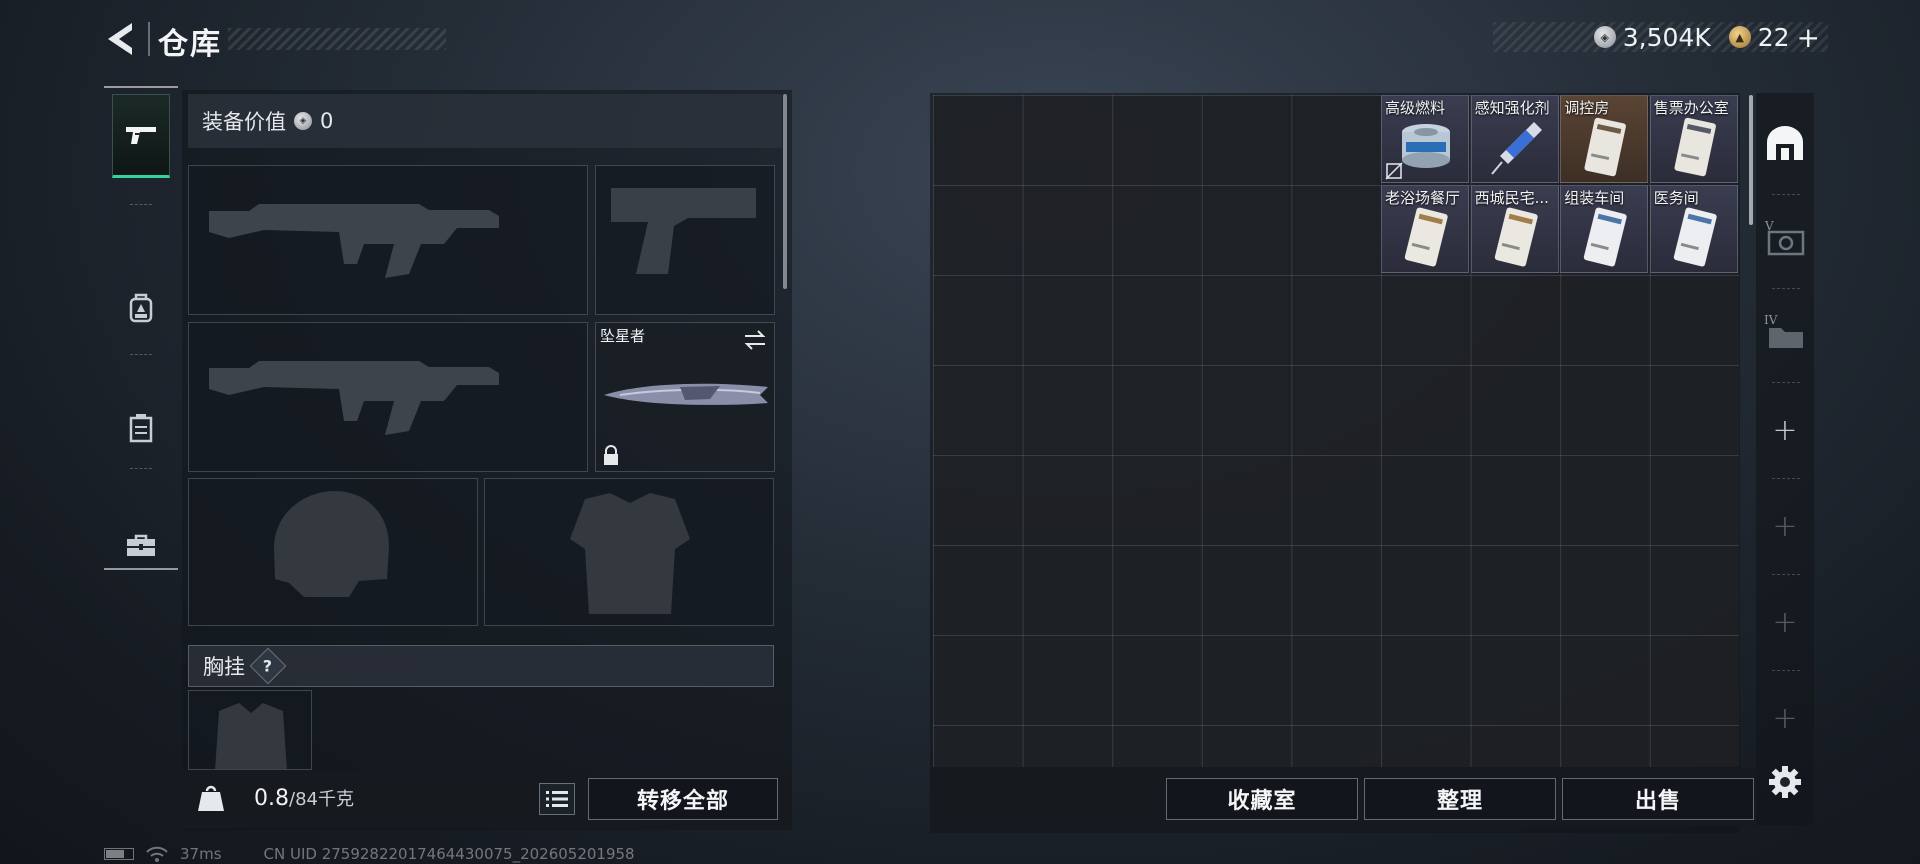 The height and width of the screenshot is (864, 1920). Describe the element at coordinates (1773, 37) in the screenshot. I see `gold-amount: 22` at that location.